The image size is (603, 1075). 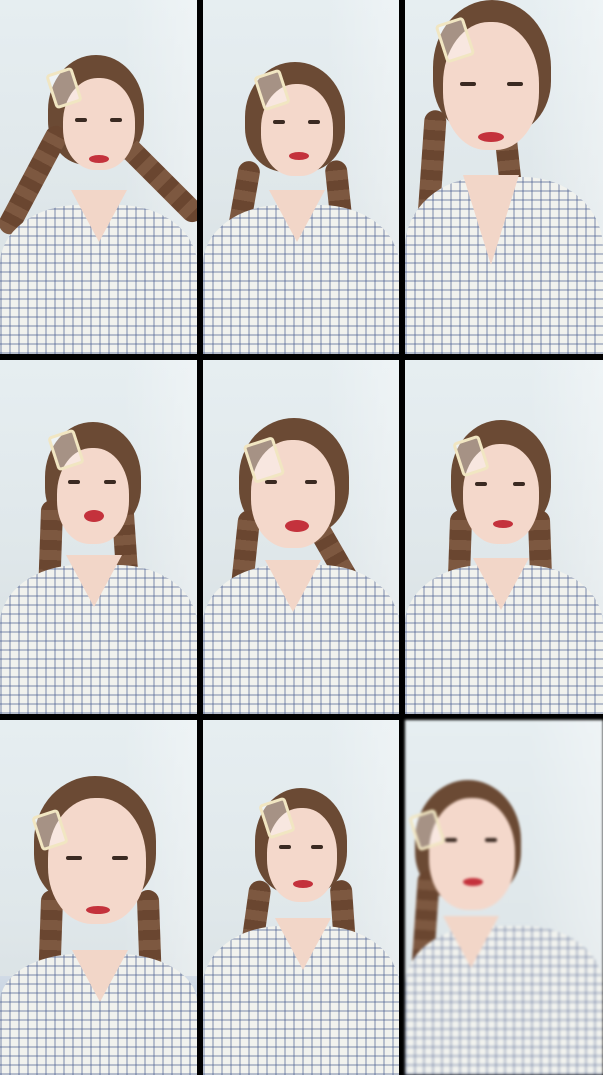 What do you see at coordinates (472, 854) in the screenshot?
I see `face` at bounding box center [472, 854].